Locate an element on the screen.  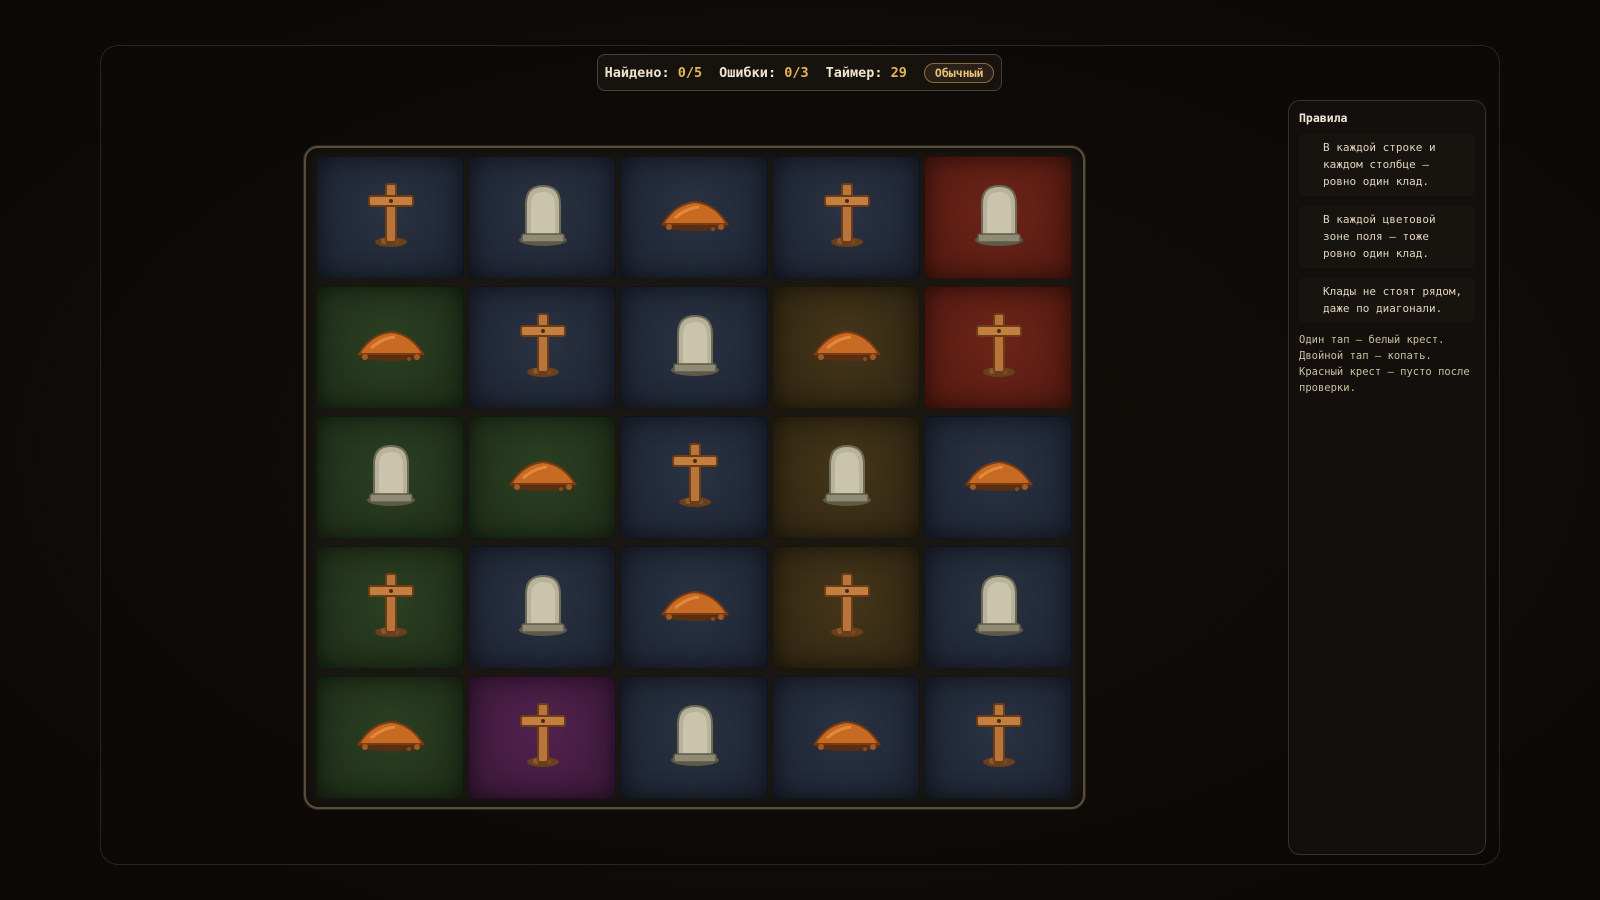
errors-counter: Ошибки: 0/3 is located at coordinates (763, 73).